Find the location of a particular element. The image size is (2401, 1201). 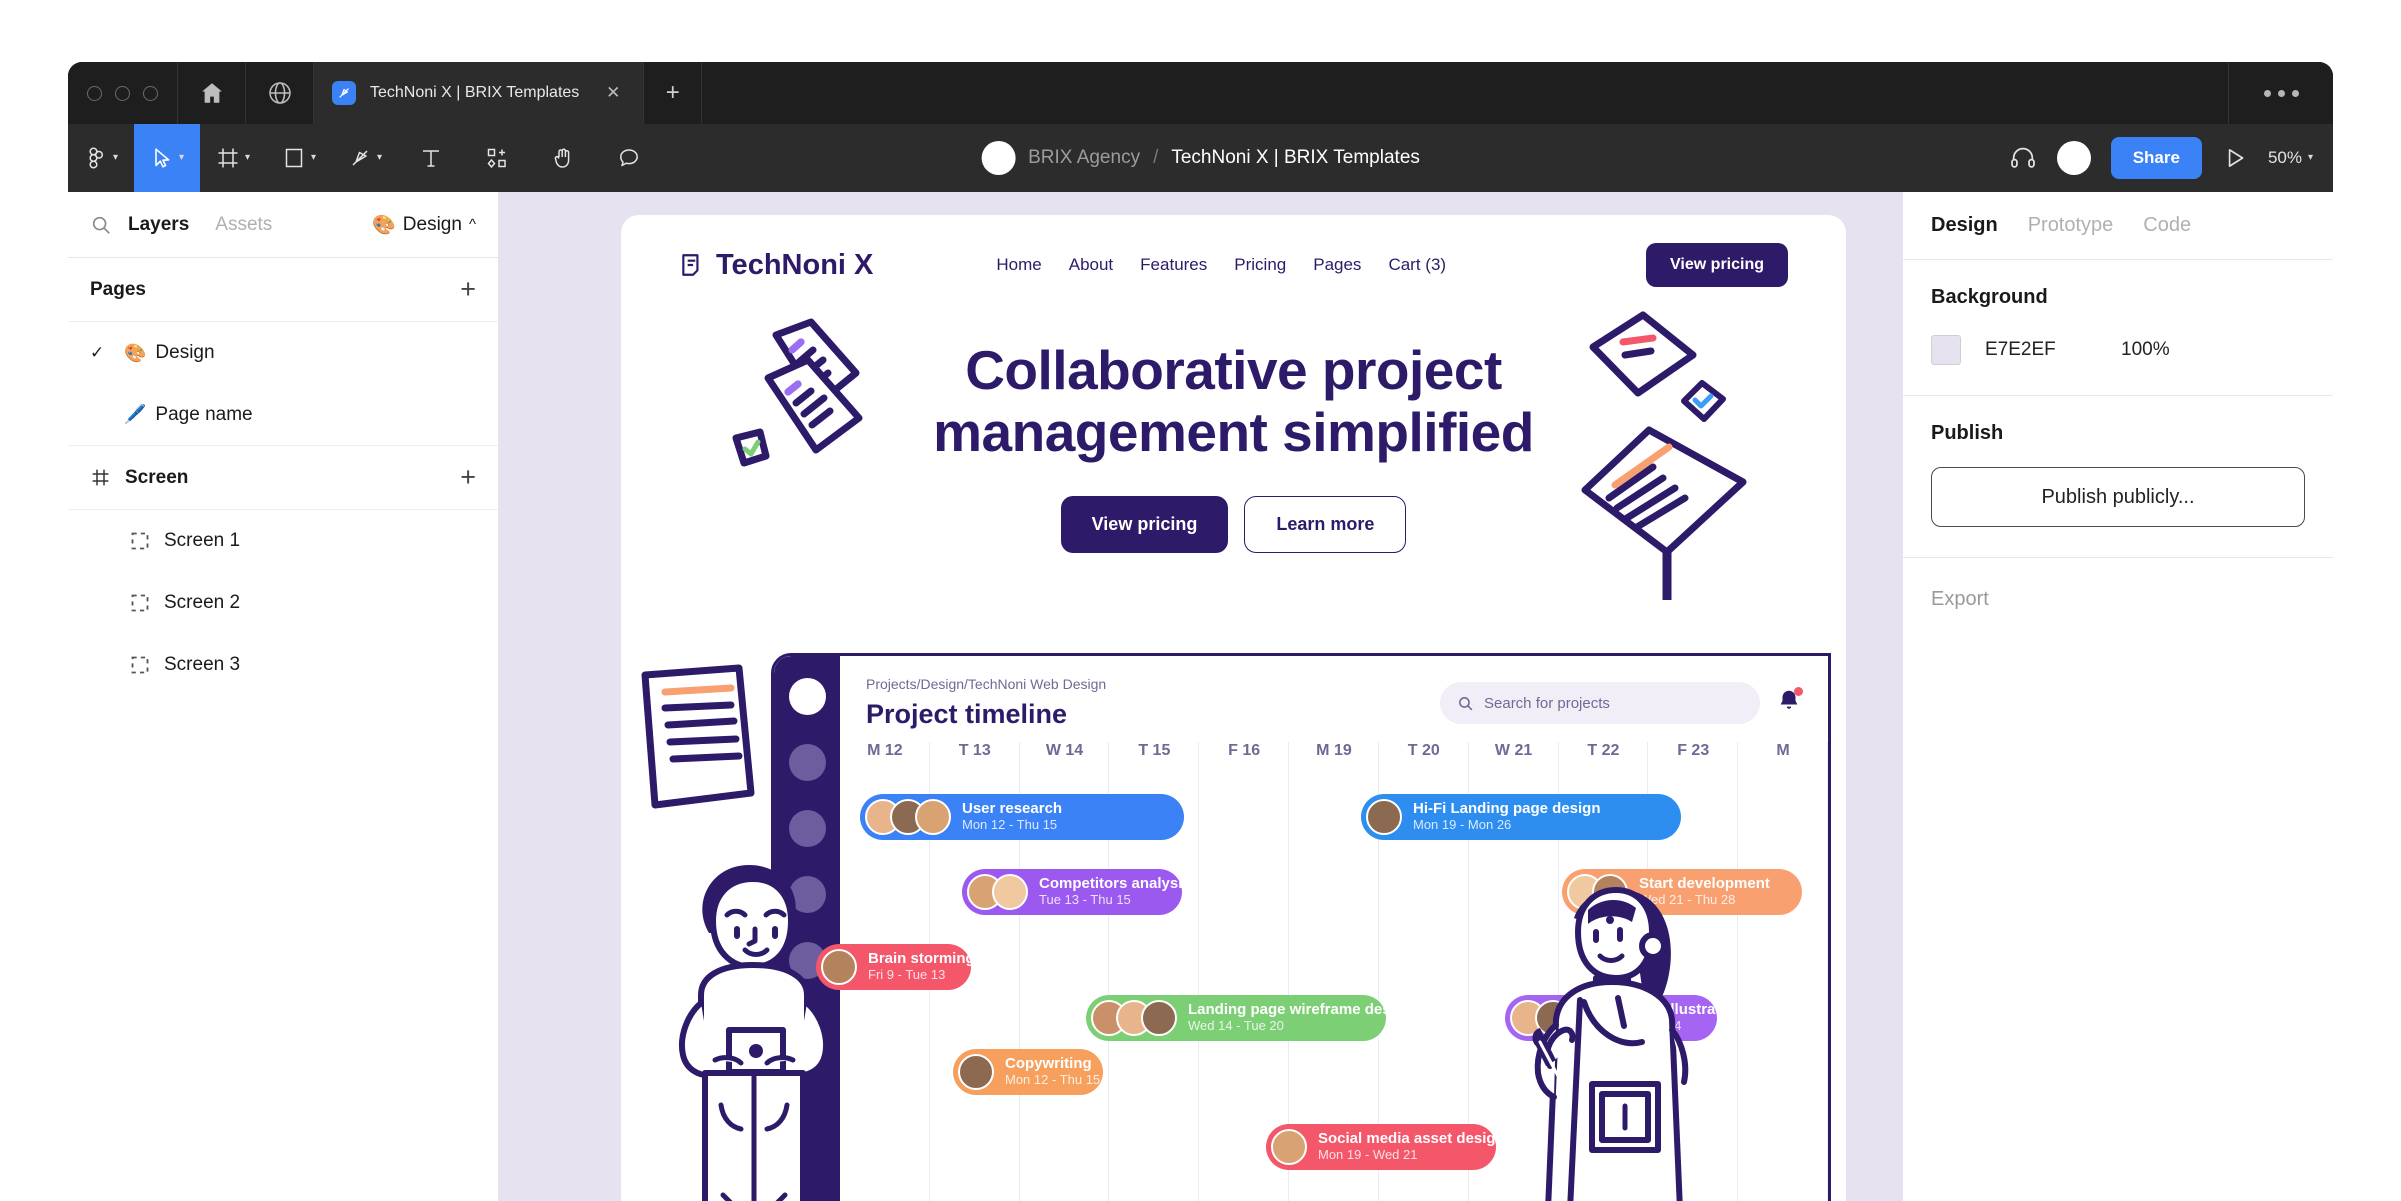

move-tool-button: ▾ is located at coordinates (167, 158).